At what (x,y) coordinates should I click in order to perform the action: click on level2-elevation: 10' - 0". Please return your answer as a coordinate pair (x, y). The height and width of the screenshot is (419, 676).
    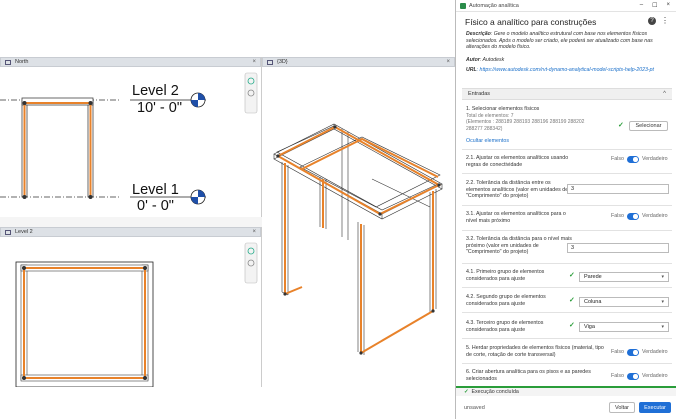
    Looking at the image, I should click on (159, 108).